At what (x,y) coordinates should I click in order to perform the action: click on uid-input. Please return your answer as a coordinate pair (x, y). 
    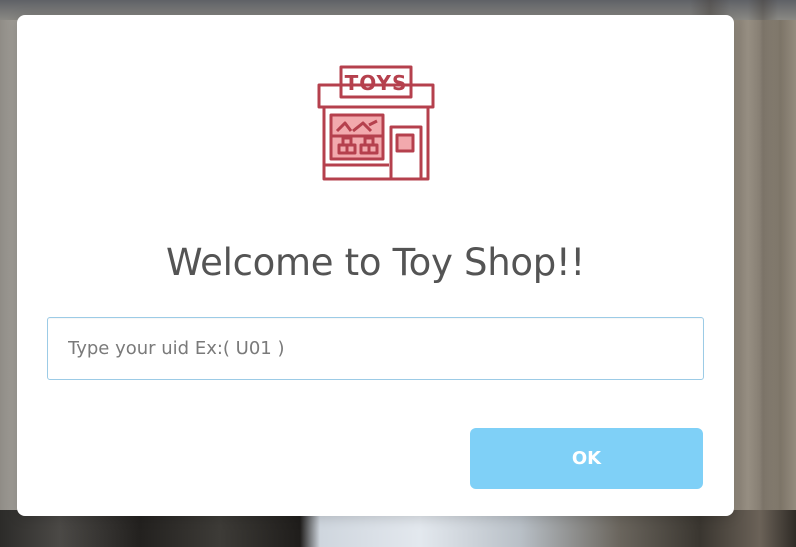
    Looking at the image, I should click on (375, 348).